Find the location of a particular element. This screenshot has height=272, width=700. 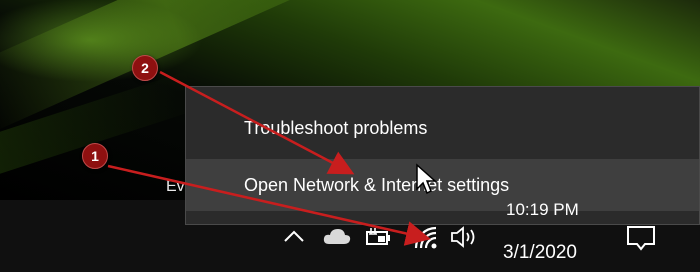

onedrive-cloud-icon is located at coordinates (337, 236).